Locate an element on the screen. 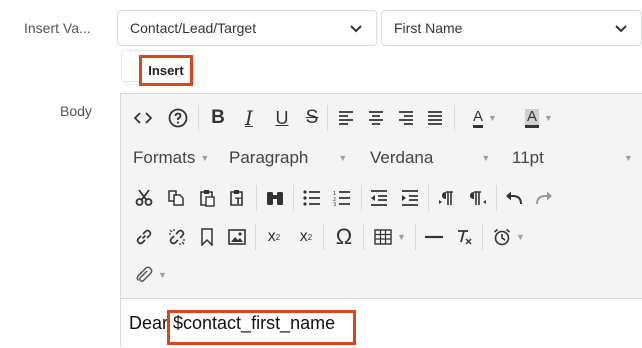  font-size-label: 11pt is located at coordinates (528, 157).